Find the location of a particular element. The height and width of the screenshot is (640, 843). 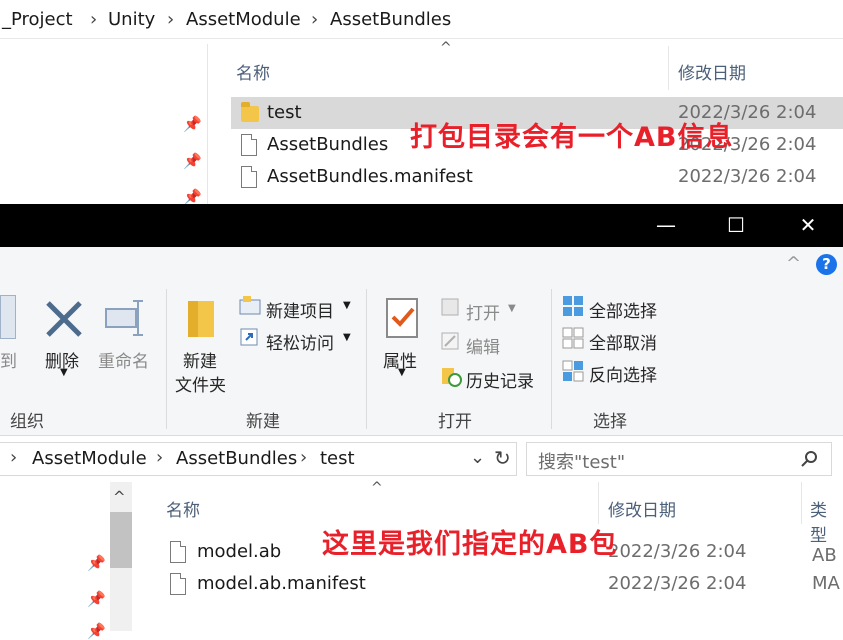

edit-button: 编辑 is located at coordinates (483, 345).